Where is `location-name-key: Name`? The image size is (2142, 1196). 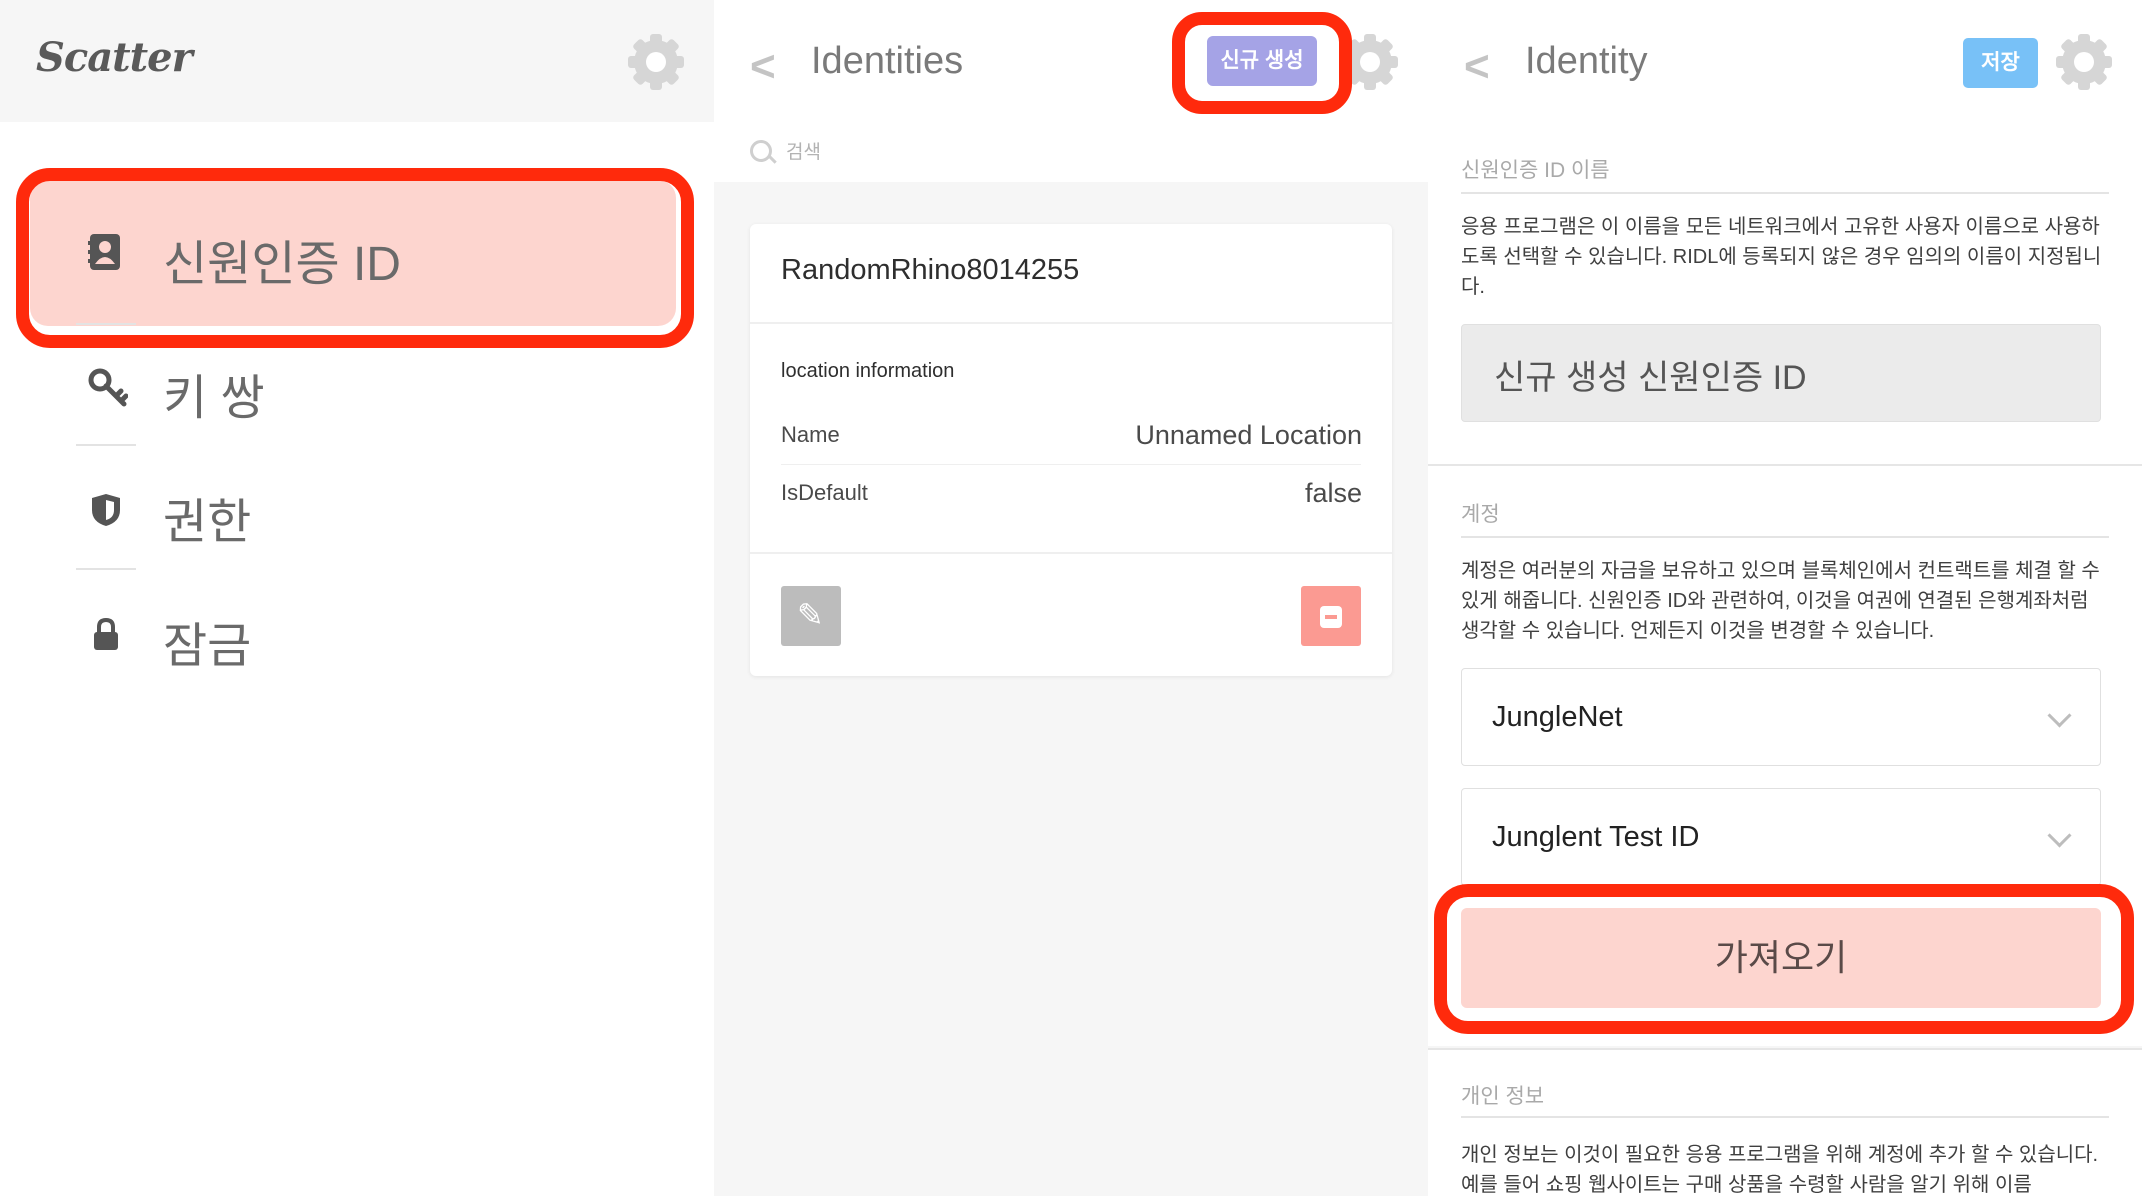
location-name-key: Name is located at coordinates (810, 434).